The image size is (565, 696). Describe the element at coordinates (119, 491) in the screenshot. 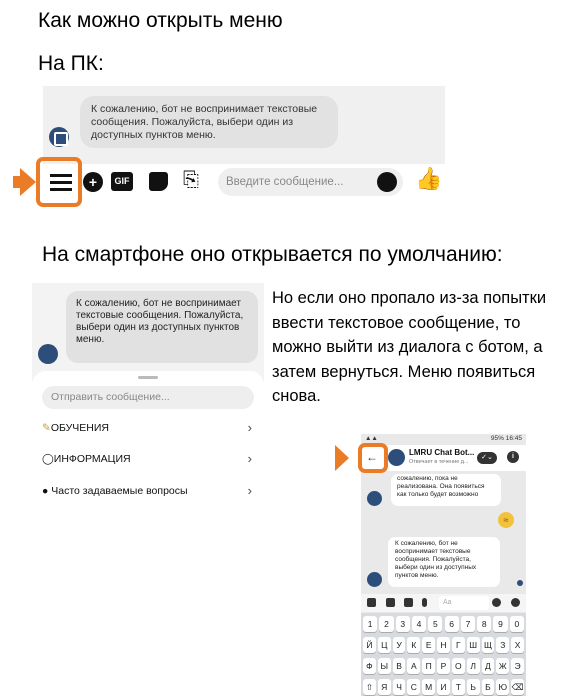

I see `menu-item-label: Часто задаваемые вопросы` at that location.